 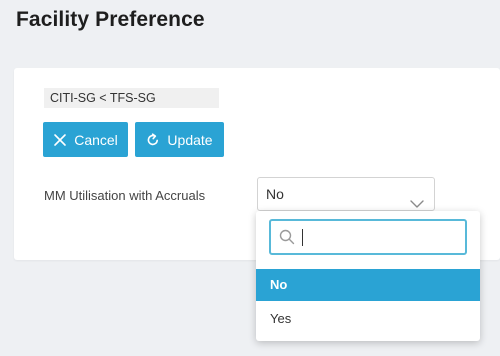 What do you see at coordinates (368, 319) in the screenshot?
I see `option-yes: Yes` at bounding box center [368, 319].